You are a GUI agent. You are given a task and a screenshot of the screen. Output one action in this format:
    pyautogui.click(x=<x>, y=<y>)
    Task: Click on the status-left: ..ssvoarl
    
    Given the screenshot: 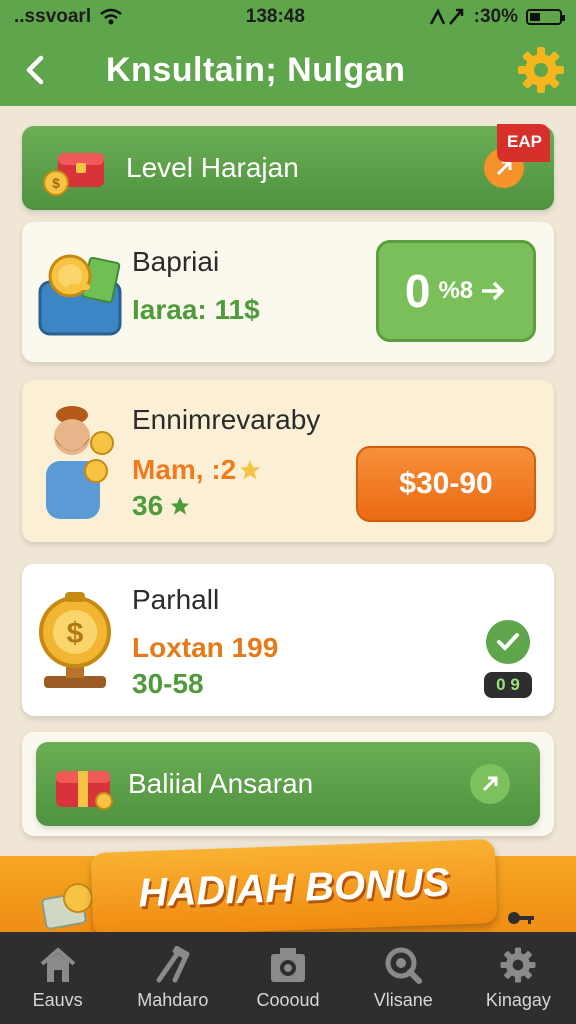 What is the action you would take?
    pyautogui.click(x=68, y=17)
    